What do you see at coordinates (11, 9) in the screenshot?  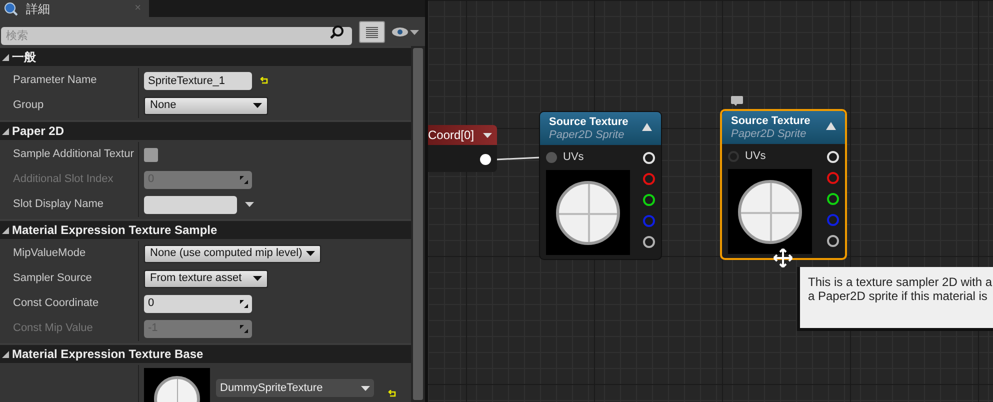 I see `details-magnifier-icon` at bounding box center [11, 9].